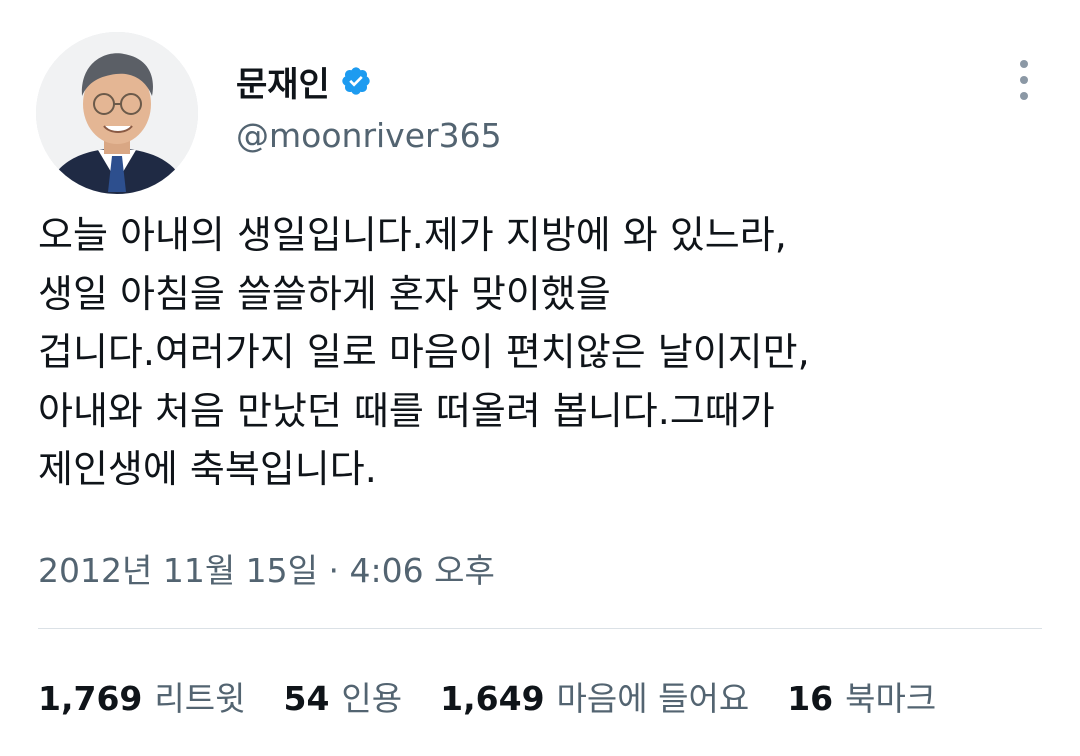 The image size is (1080, 756). I want to click on stat-count: 1,649, so click(492, 698).